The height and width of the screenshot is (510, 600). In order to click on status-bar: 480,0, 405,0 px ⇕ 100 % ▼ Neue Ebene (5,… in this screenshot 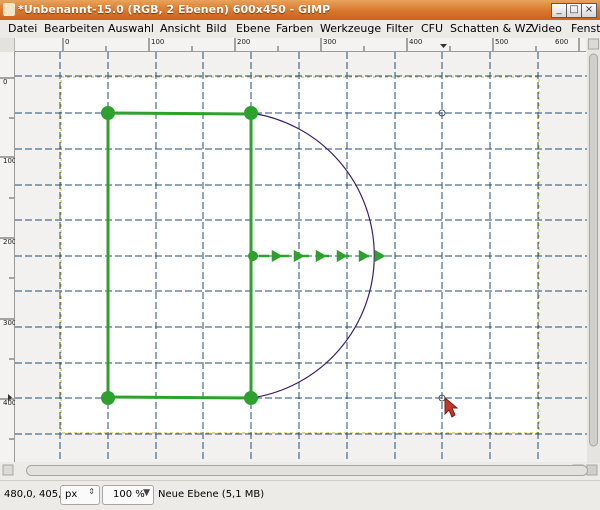, I will do `click(300, 495)`.